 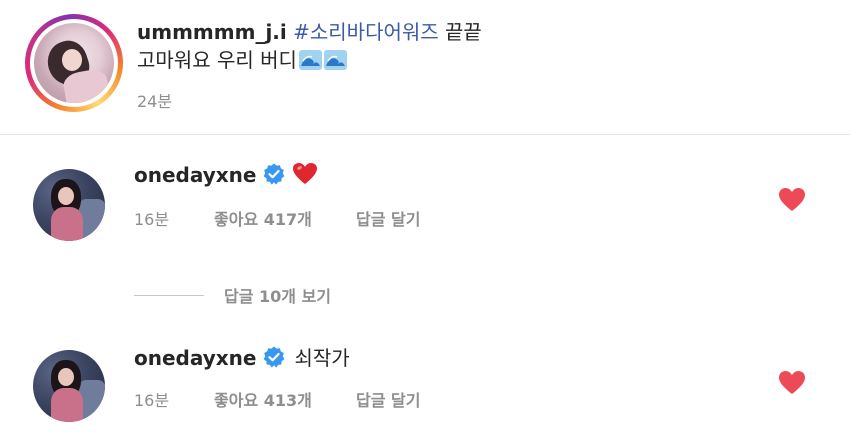 What do you see at coordinates (366, 32) in the screenshot?
I see `caption-hashtag: #소리바다어워즈` at bounding box center [366, 32].